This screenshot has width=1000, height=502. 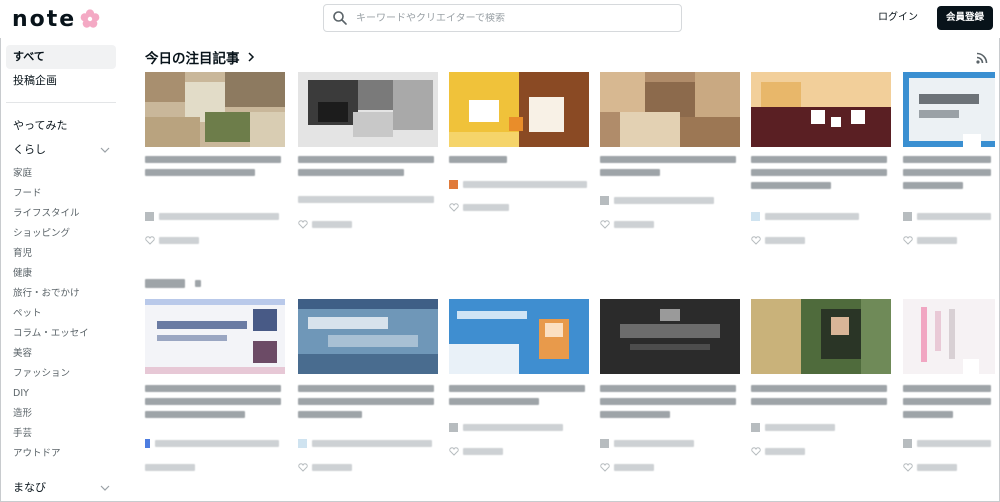 I want to click on signup-button: 会員登録, so click(x=965, y=18).